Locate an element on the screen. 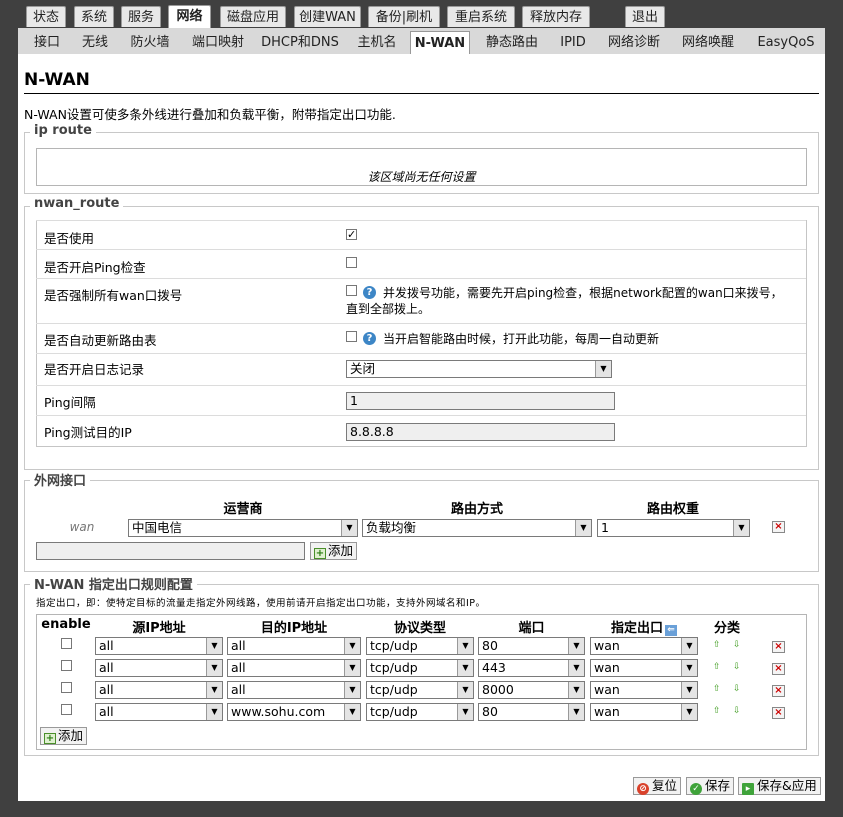  top-tab-disk: 磁盘应用 is located at coordinates (253, 16).